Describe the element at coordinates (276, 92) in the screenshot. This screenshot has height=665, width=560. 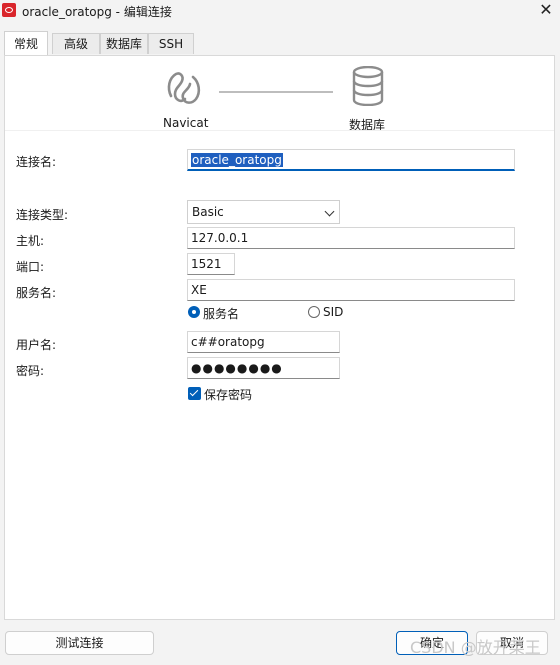
I see `connection-line` at that location.